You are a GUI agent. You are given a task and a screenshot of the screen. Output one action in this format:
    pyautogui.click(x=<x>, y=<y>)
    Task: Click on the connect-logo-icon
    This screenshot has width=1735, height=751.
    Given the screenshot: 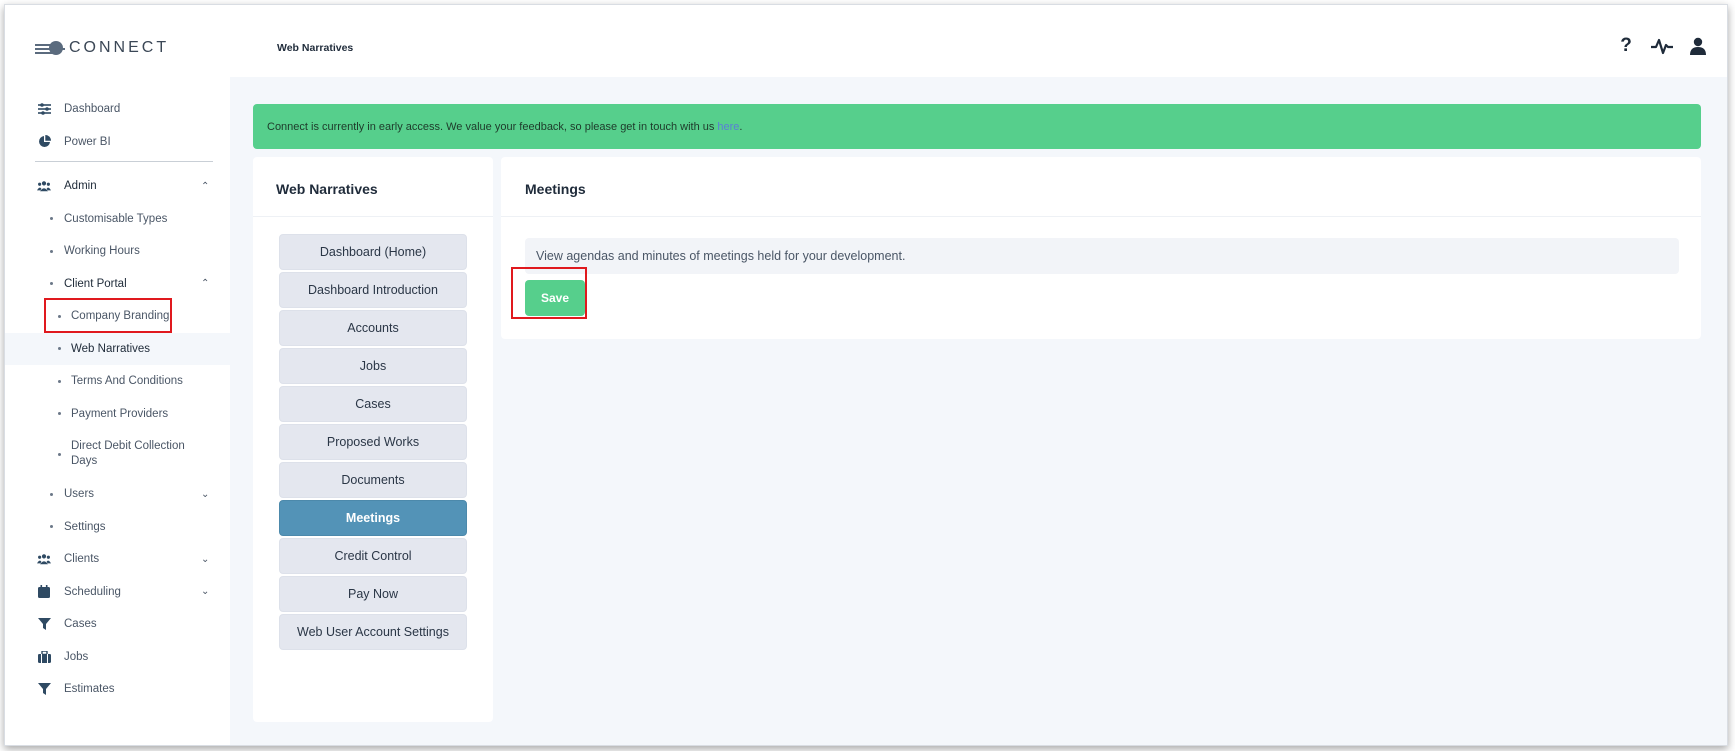 What is the action you would take?
    pyautogui.click(x=50, y=48)
    